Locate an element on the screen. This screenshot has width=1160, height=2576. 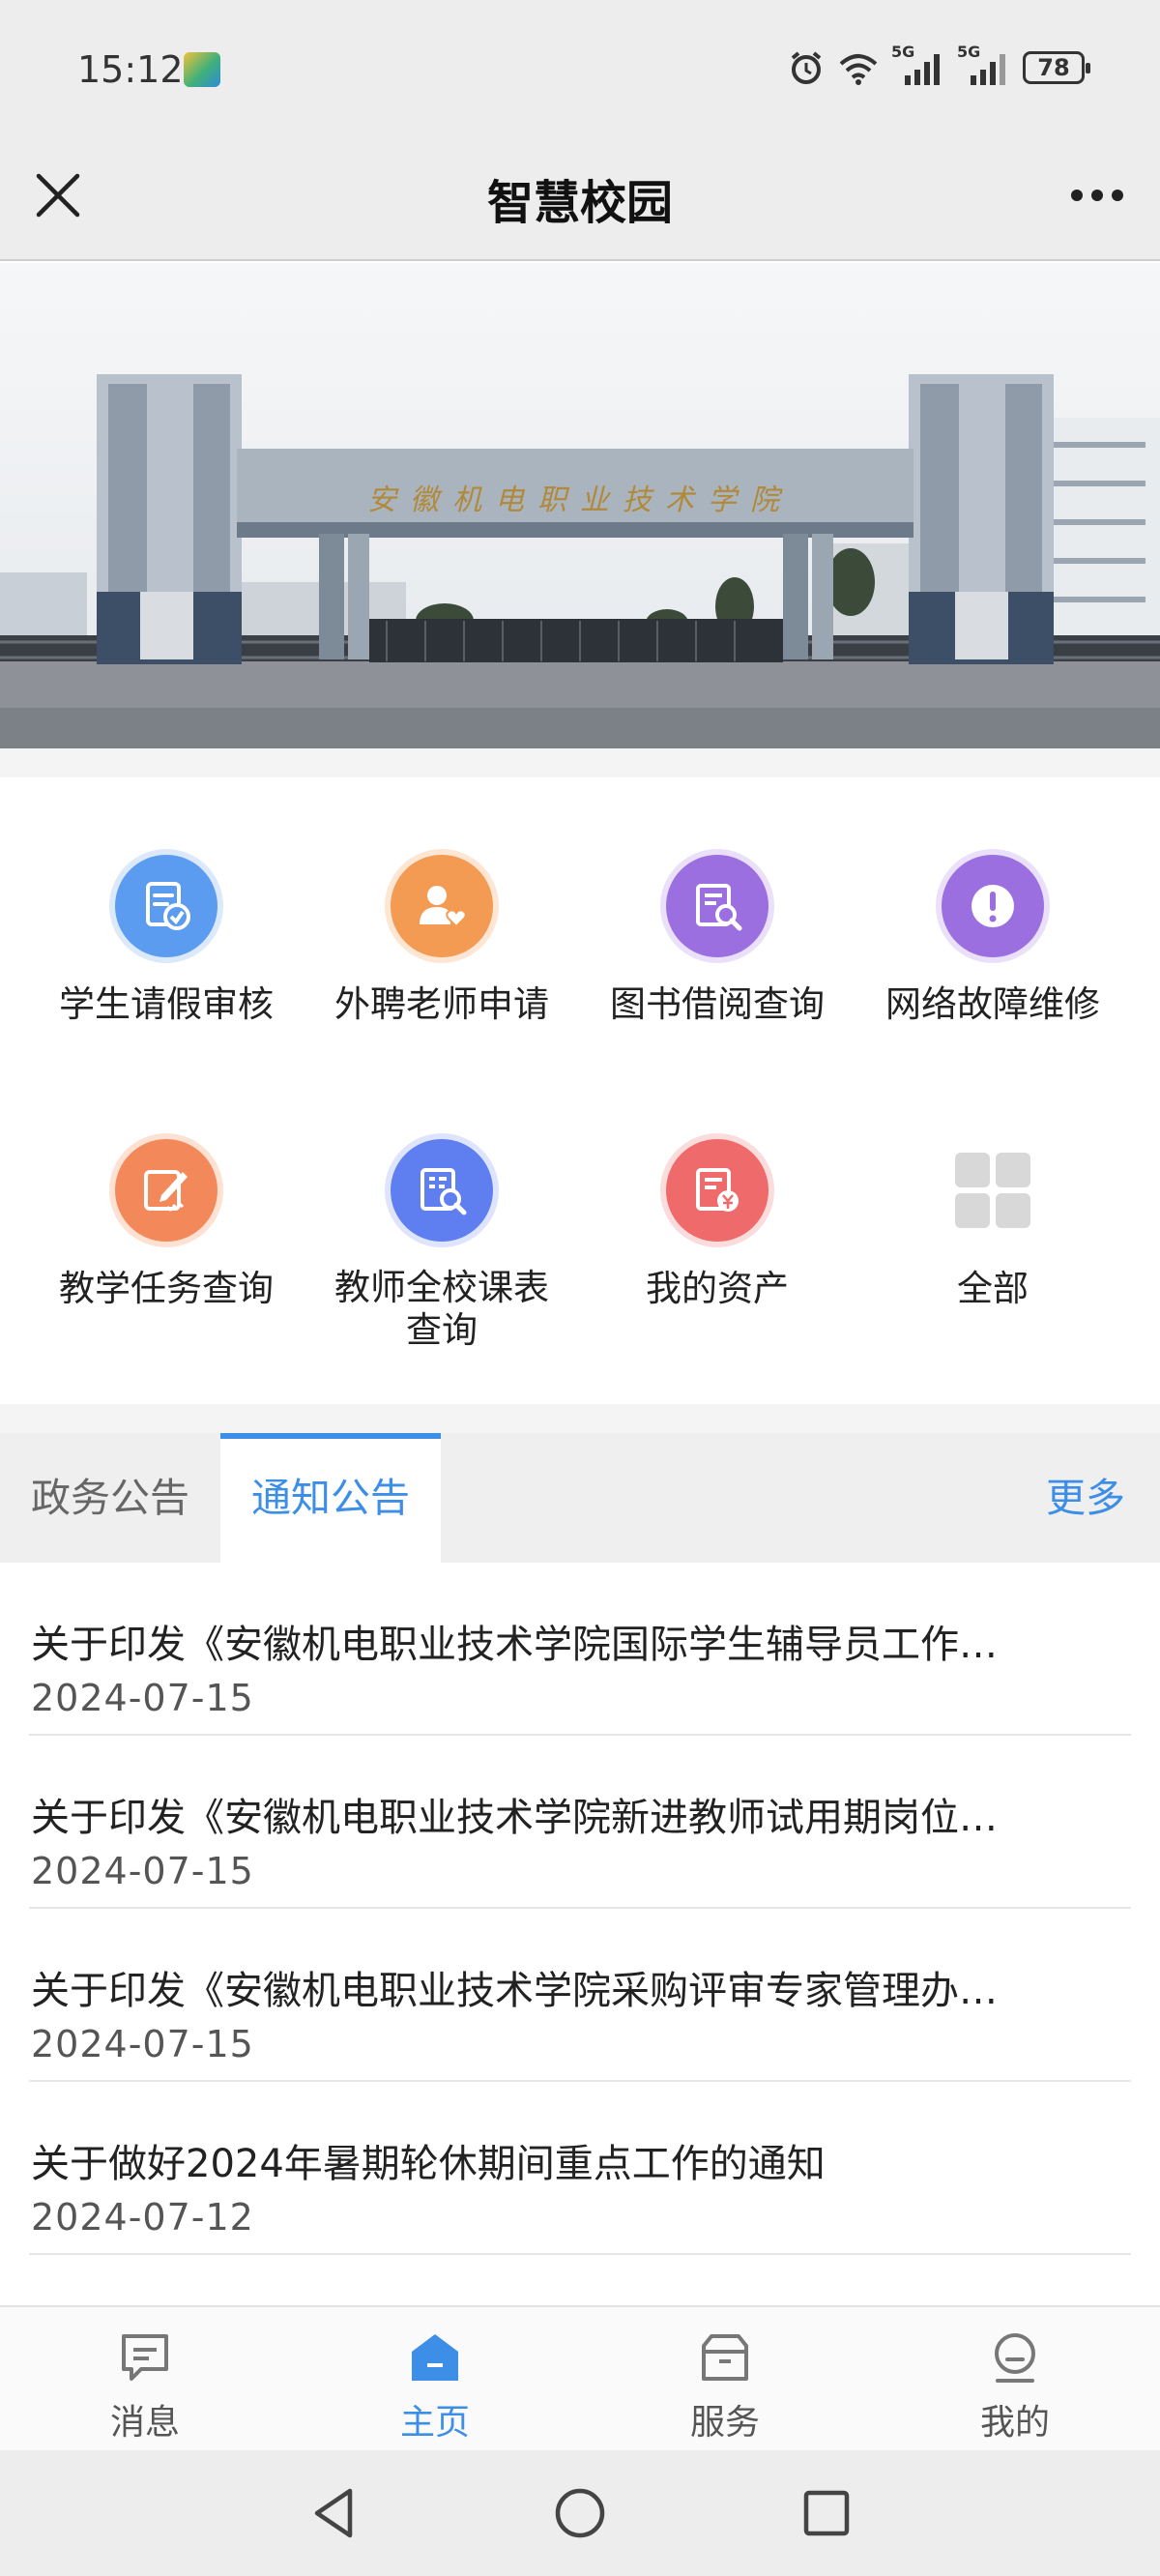
more-link: 更多 is located at coordinates (1085, 1498).